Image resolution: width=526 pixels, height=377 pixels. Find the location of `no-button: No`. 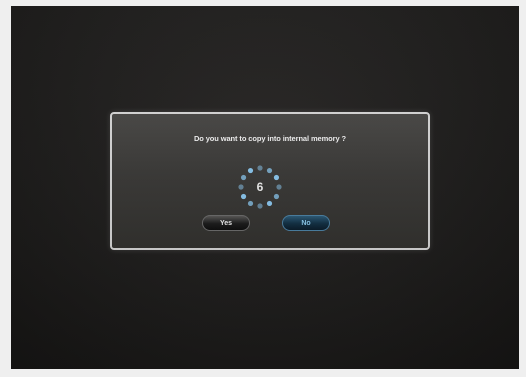

no-button: No is located at coordinates (306, 223).